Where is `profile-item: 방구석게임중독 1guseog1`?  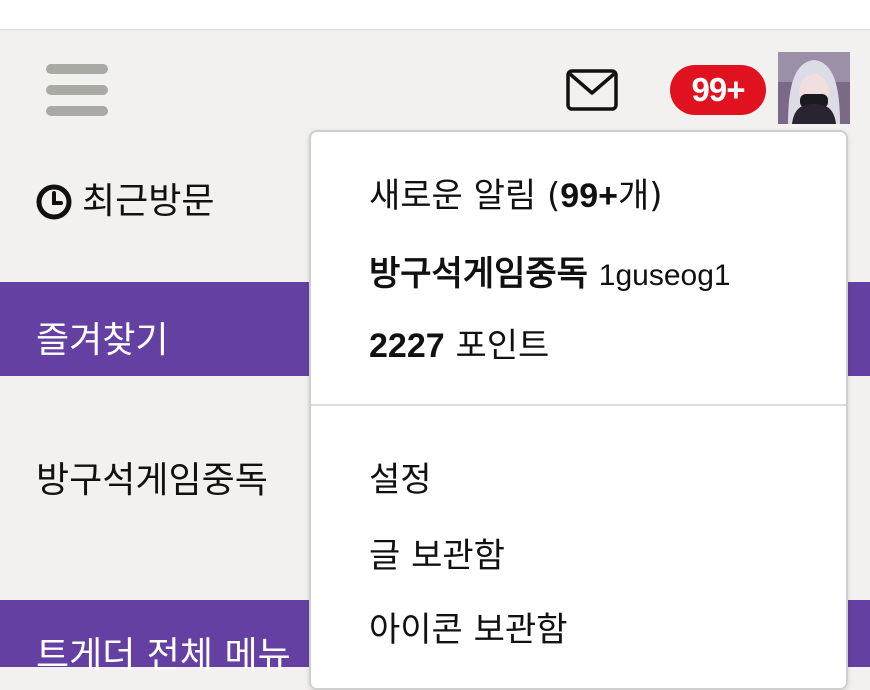
profile-item: 방구석게임중독 1guseog1 is located at coordinates (550, 270).